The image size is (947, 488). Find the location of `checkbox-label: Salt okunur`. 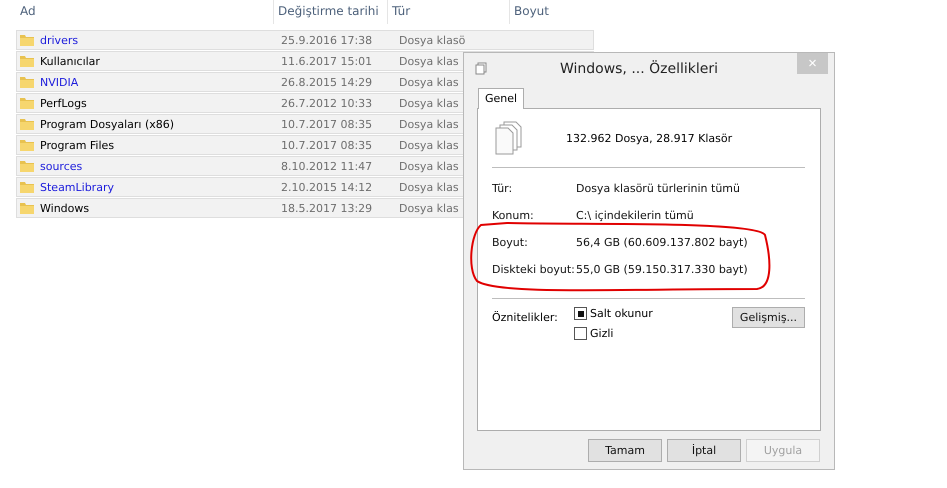

checkbox-label: Salt okunur is located at coordinates (621, 313).